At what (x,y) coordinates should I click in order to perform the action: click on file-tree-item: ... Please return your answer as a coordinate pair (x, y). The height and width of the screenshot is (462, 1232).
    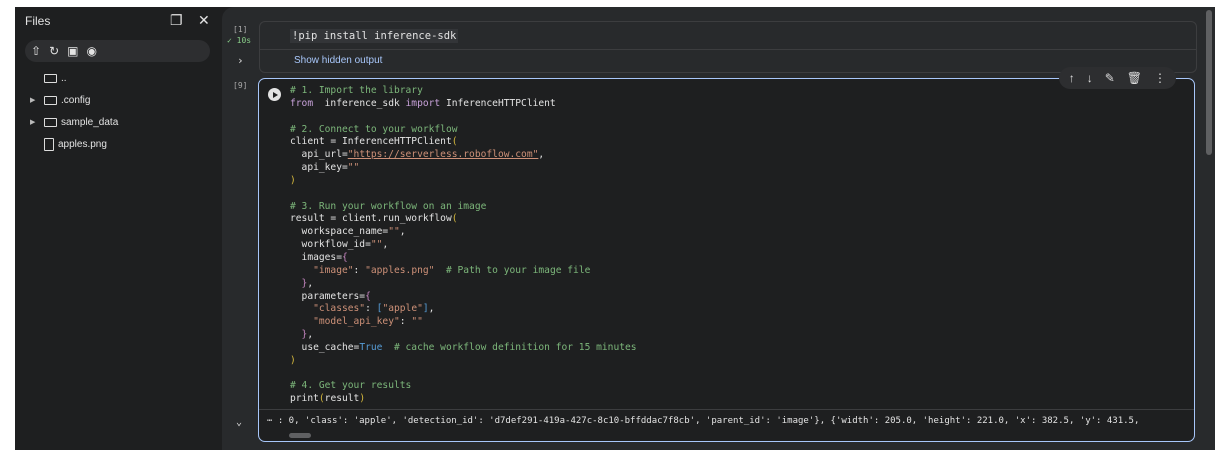
    Looking at the image, I should click on (74, 78).